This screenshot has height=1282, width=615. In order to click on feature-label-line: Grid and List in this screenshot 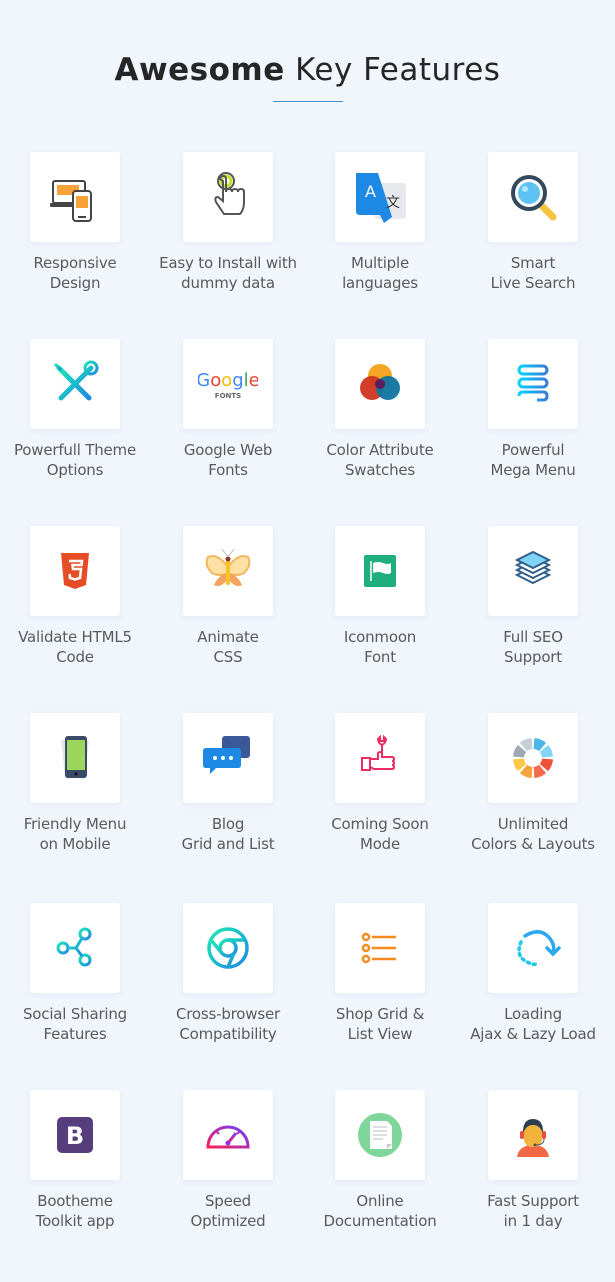, I will do `click(228, 844)`.